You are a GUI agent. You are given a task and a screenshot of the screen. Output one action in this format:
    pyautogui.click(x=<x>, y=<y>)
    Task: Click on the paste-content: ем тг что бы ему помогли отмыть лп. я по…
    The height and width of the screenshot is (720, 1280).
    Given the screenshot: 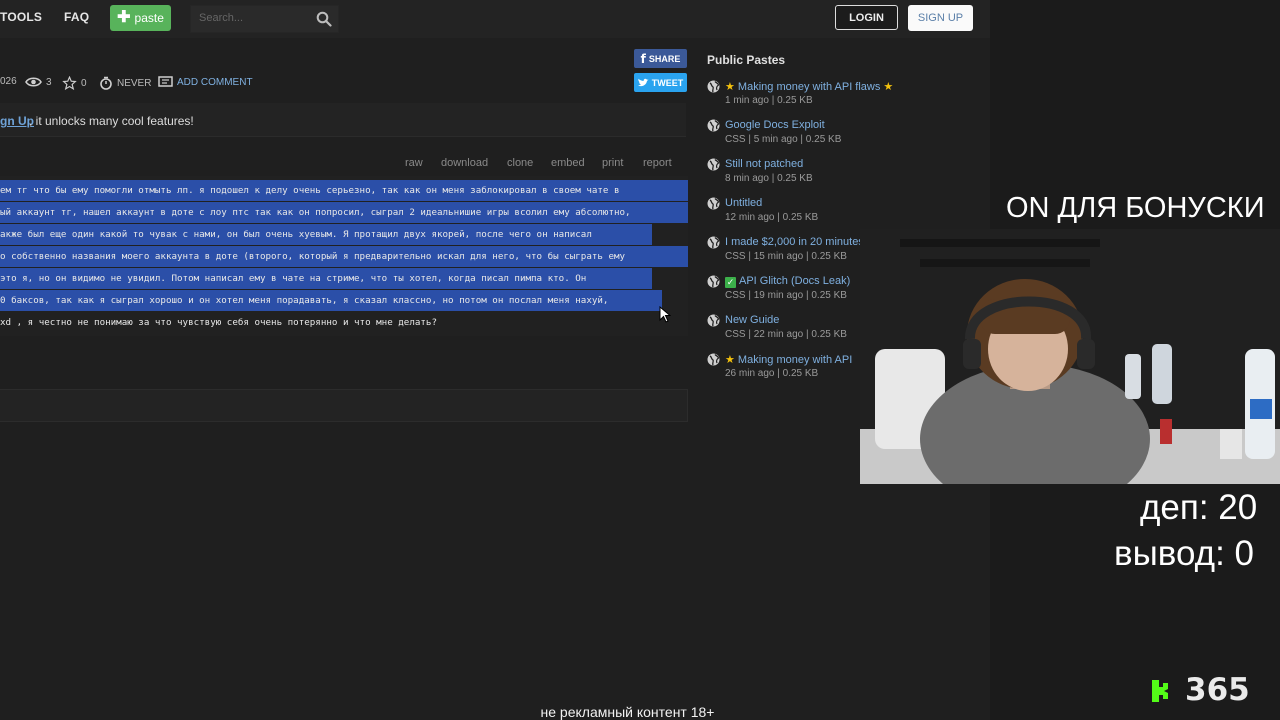 What is the action you would take?
    pyautogui.click(x=344, y=256)
    